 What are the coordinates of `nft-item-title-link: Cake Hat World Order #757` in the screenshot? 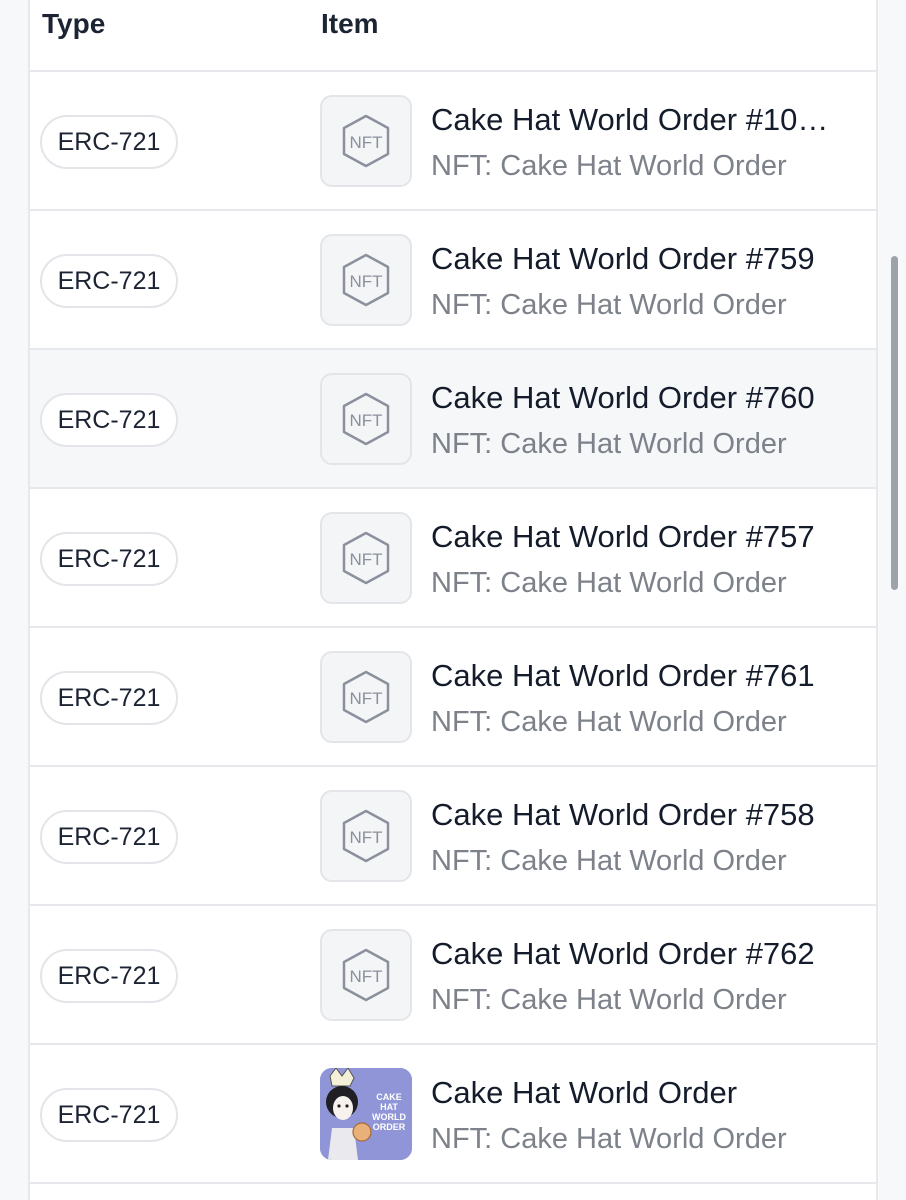 It's located at (636, 537).